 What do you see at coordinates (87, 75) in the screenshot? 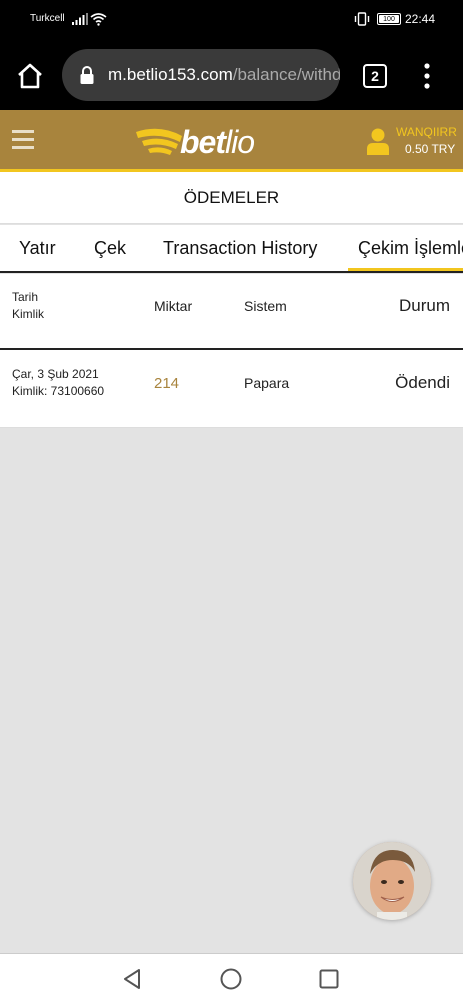
I see `lock-icon` at bounding box center [87, 75].